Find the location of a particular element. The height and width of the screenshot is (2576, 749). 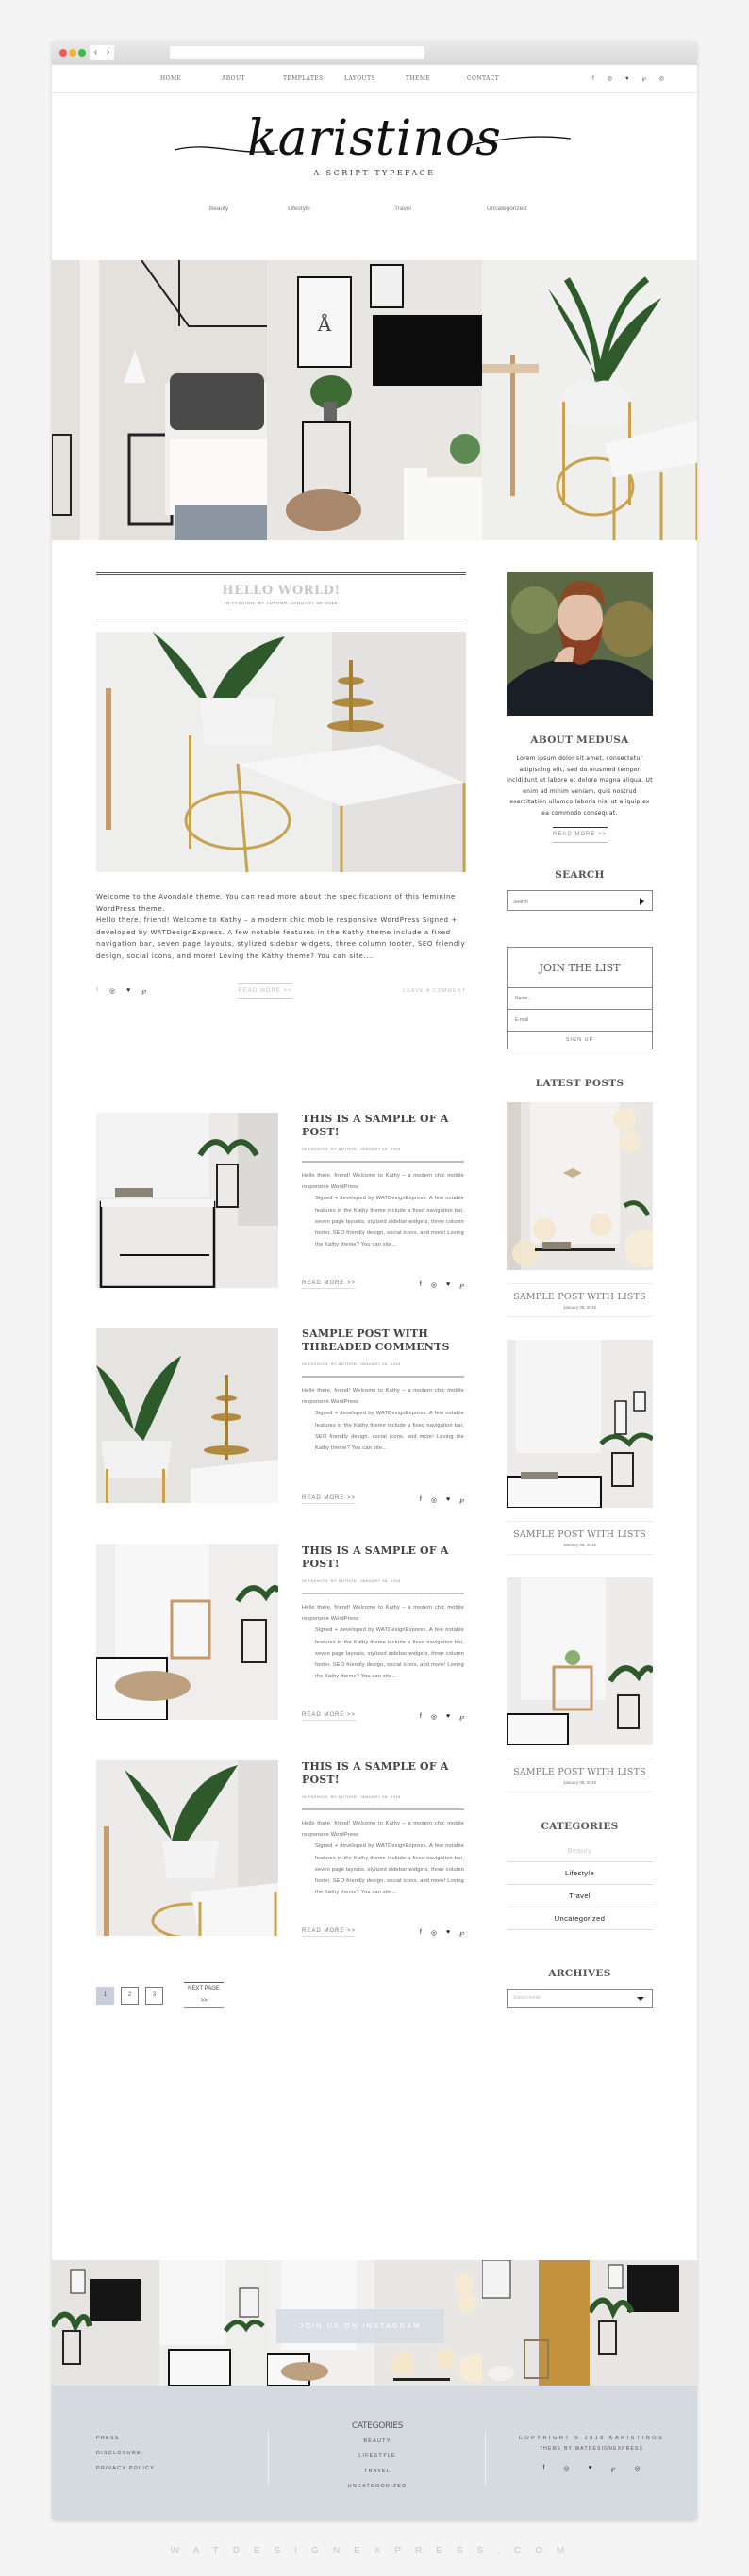

about-read-more-button: READ MORE >> is located at coordinates (580, 835).